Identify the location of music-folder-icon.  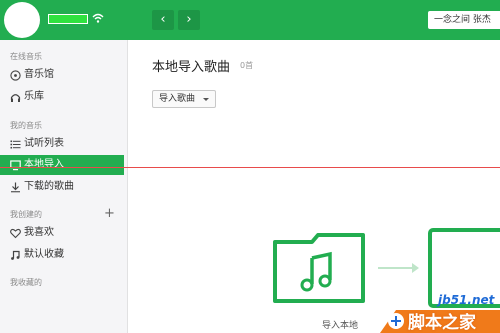
(319, 268).